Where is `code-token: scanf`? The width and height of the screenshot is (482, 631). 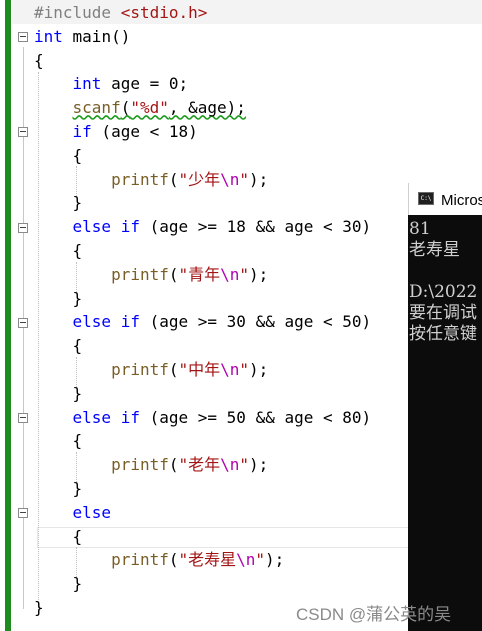 code-token: scanf is located at coordinates (96, 108).